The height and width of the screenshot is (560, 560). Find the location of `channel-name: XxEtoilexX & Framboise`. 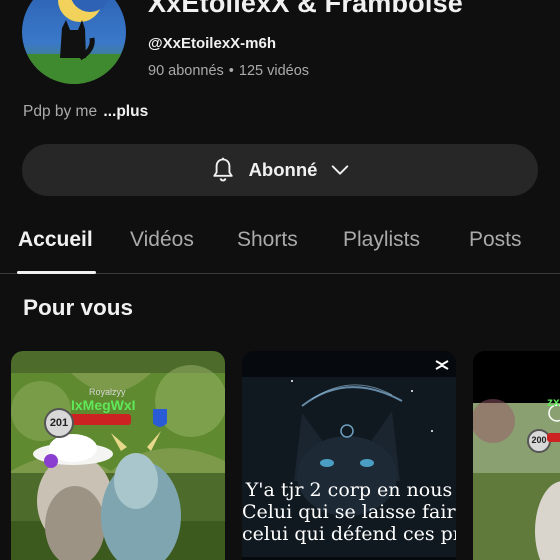

channel-name: XxEtoilexX & Framboise is located at coordinates (306, 9).